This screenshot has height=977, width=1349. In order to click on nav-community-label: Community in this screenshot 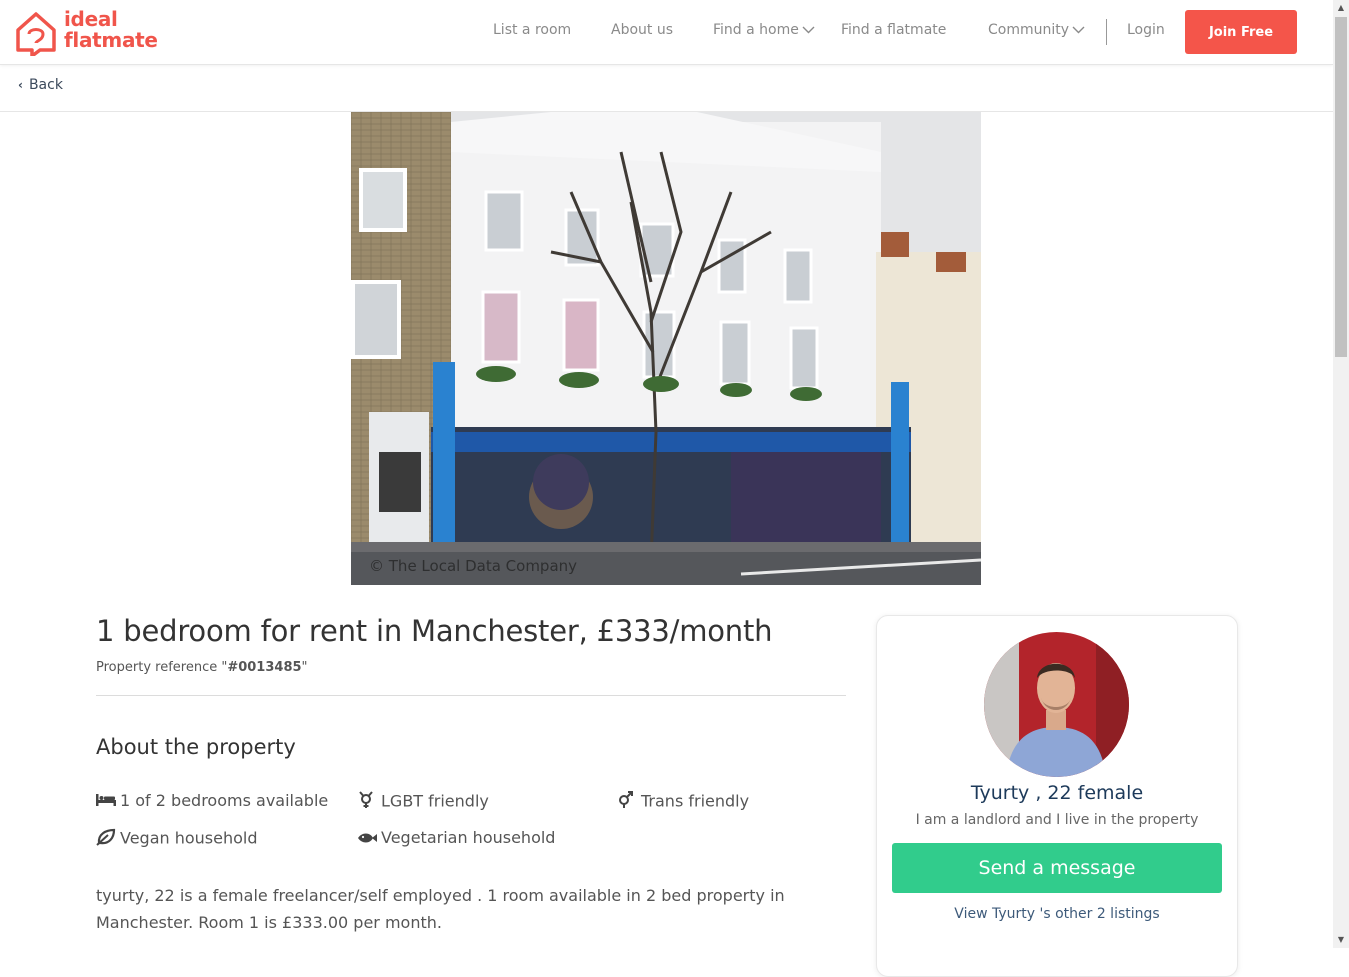, I will do `click(1029, 30)`.